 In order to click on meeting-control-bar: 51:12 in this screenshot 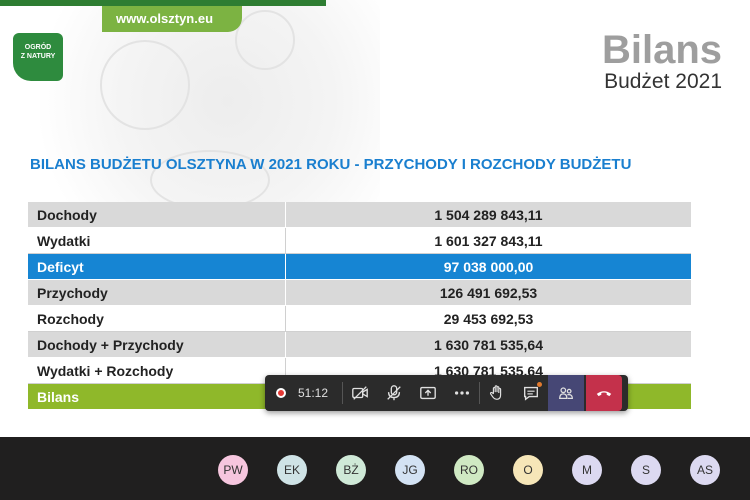, I will do `click(446, 393)`.